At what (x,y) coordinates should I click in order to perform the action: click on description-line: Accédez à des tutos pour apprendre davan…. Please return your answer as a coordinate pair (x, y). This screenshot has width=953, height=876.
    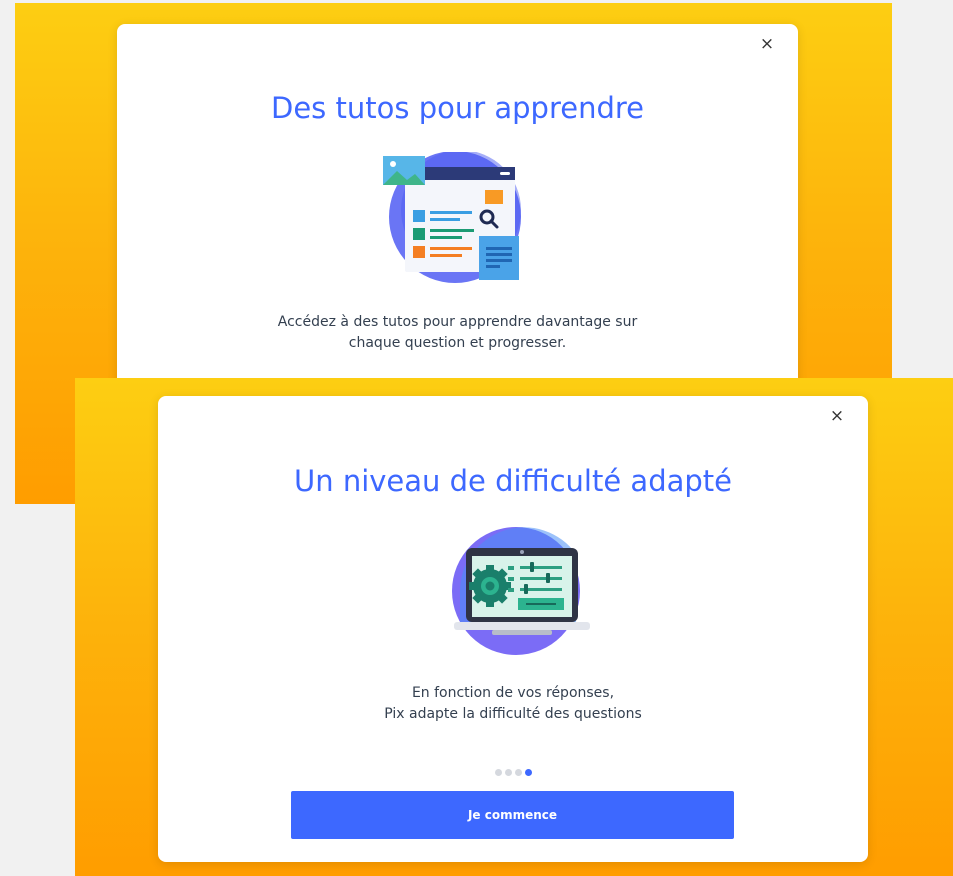
    Looking at the image, I should click on (457, 322).